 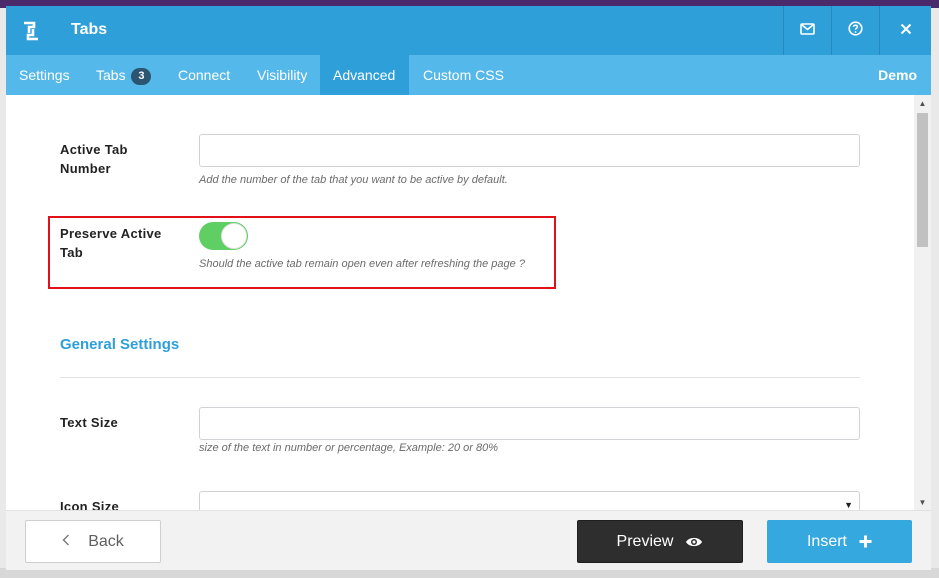 I want to click on mail-button, so click(x=807, y=30).